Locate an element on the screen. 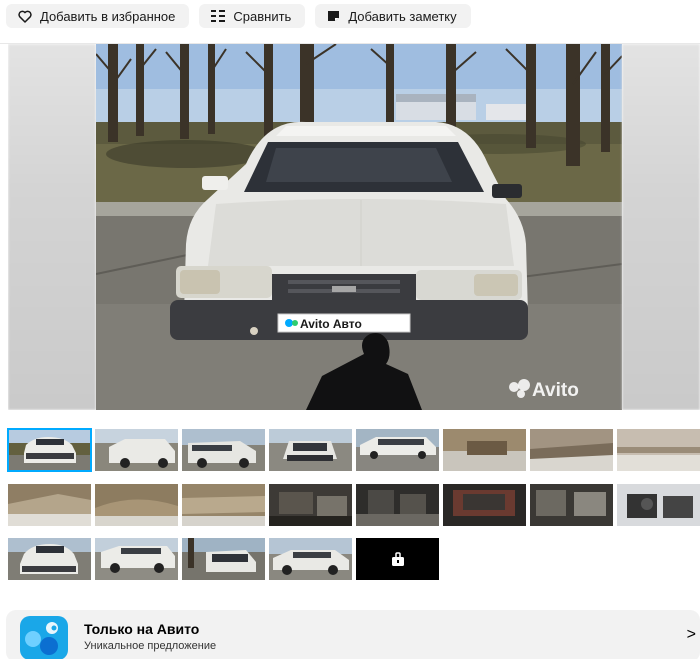 This screenshot has height=659, width=700. add-note-button: Добавить заметку is located at coordinates (393, 16).